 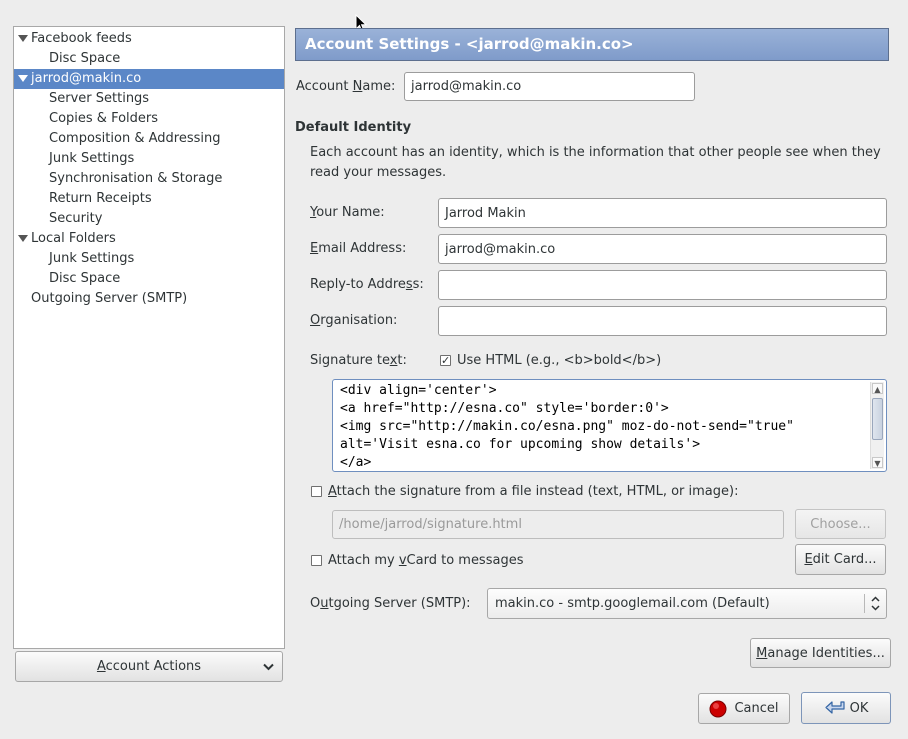 I want to click on scroll-down-icon: ▼, so click(x=877, y=462).